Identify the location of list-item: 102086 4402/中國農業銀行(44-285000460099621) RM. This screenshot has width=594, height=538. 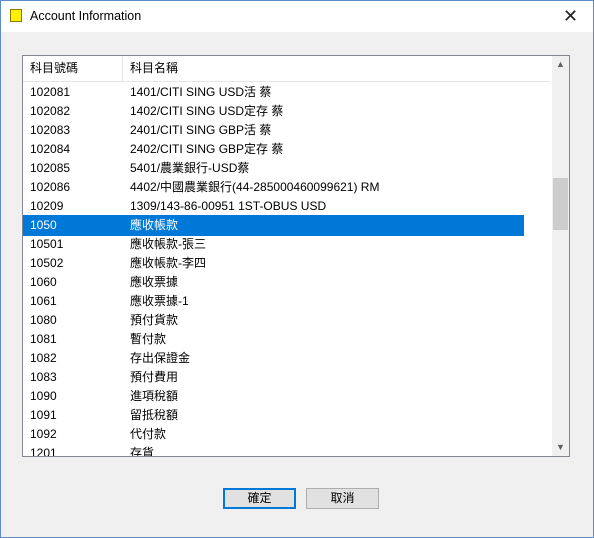
(273, 187).